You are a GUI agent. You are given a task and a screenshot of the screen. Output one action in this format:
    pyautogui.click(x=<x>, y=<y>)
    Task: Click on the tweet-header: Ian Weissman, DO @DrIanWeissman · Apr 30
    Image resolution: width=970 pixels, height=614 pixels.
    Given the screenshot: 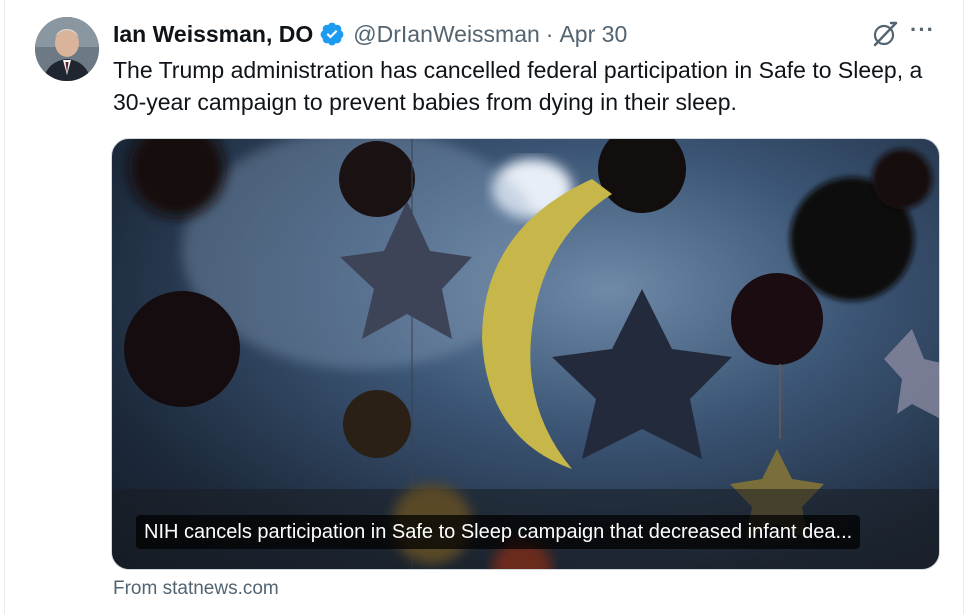 What is the action you would take?
    pyautogui.click(x=518, y=34)
    